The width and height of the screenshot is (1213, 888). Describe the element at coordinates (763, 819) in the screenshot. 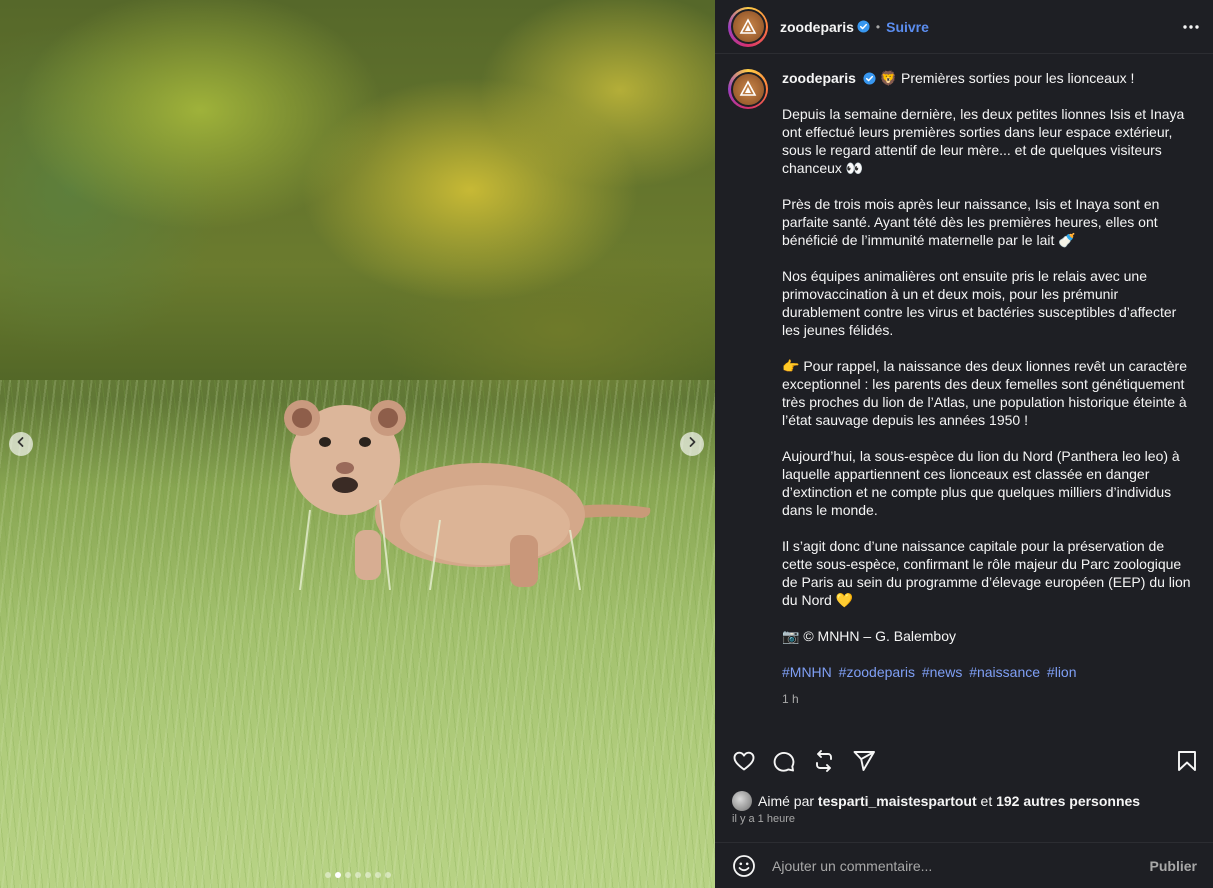

I see `posted-time: il y a 1 heure` at that location.